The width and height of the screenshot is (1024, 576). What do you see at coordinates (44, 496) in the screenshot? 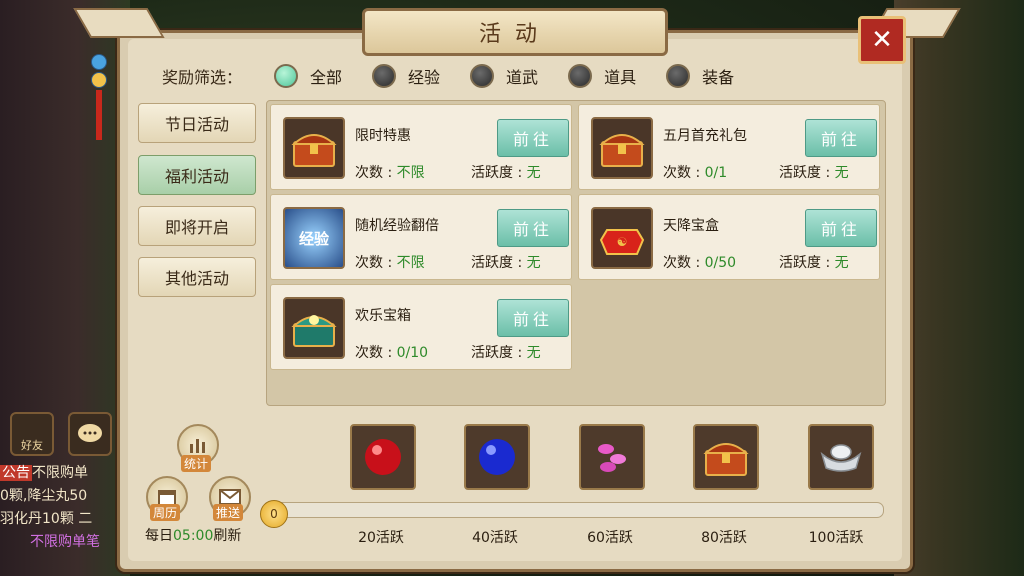
I see `ticker-line: 0颗,降尘丸50` at bounding box center [44, 496].